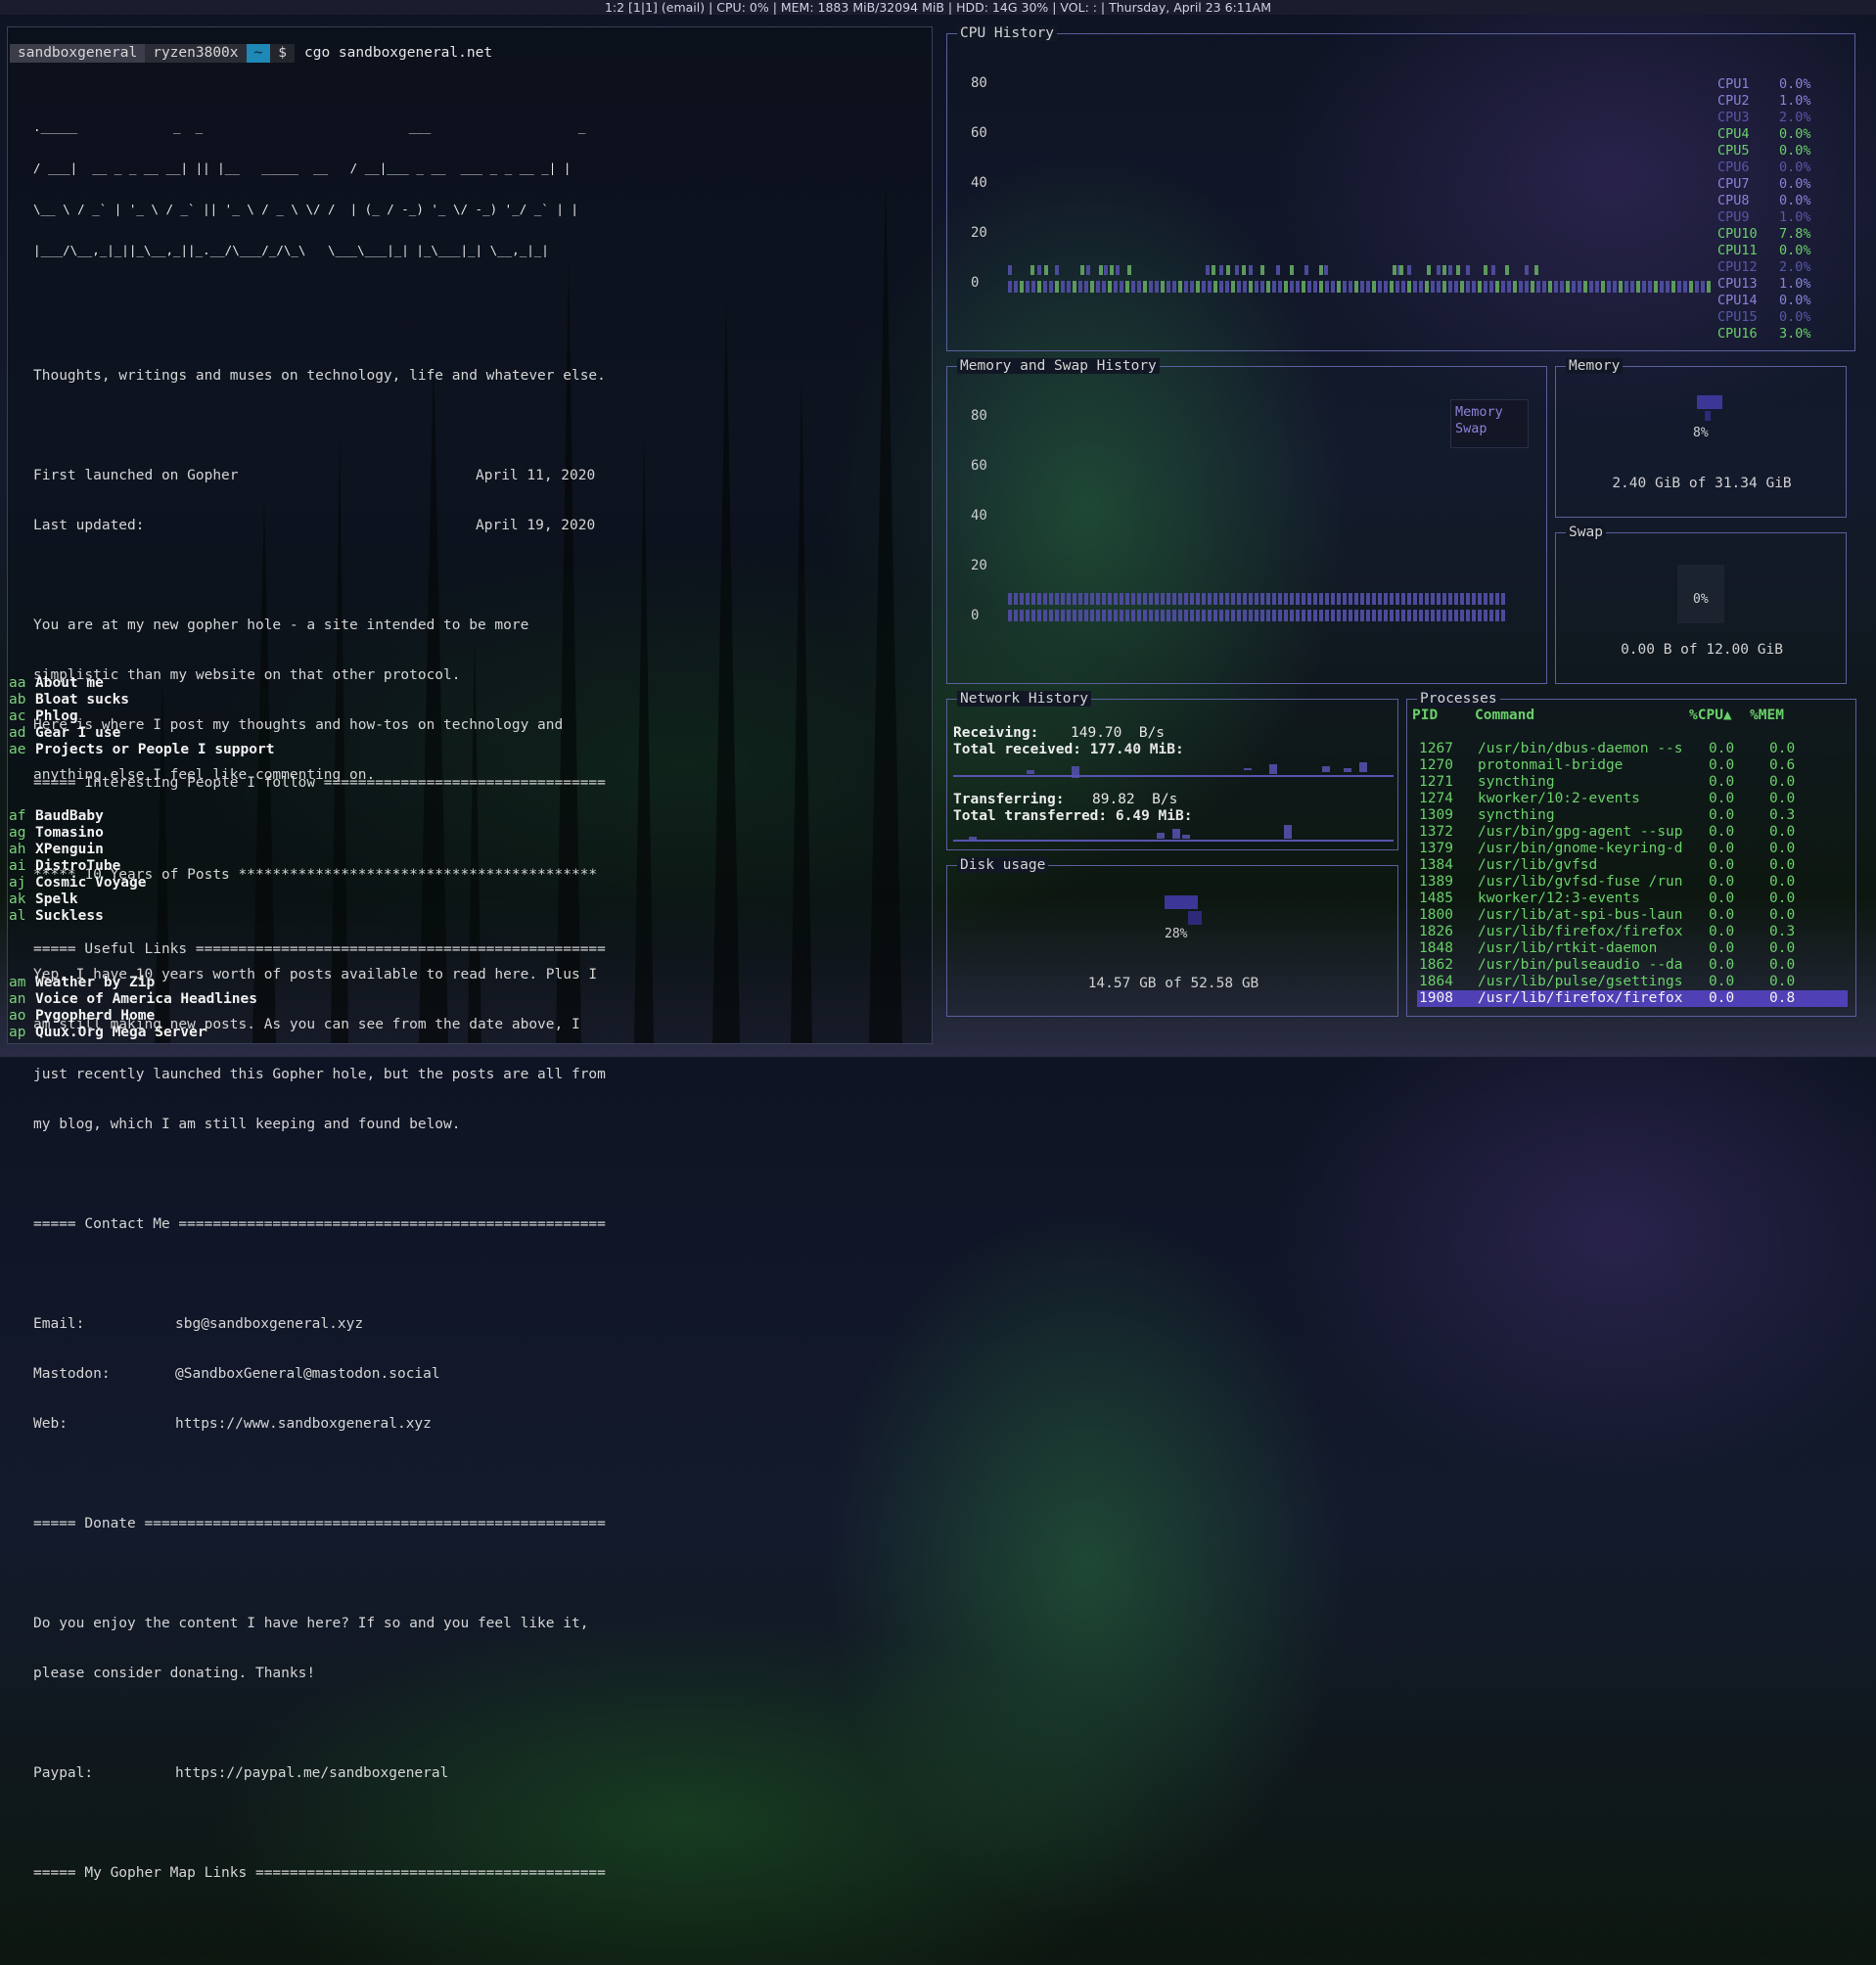 This screenshot has height=1965, width=1876. I want to click on link-text: Pygopherd Home, so click(95, 1016).